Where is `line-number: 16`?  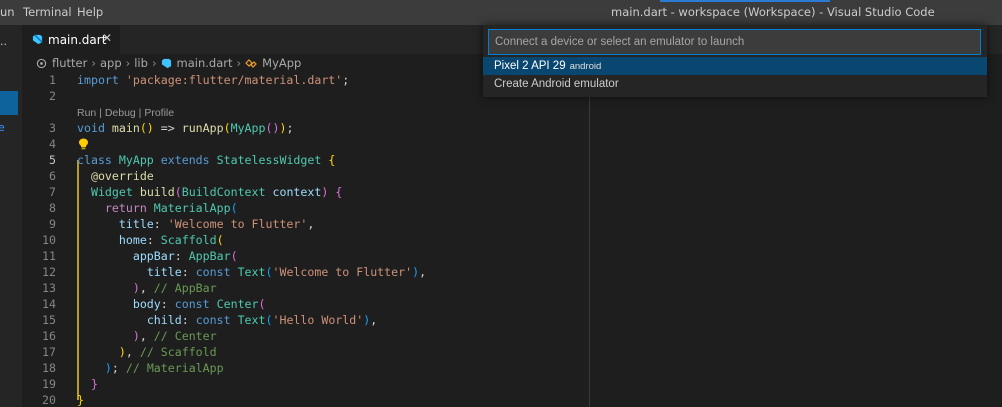
line-number: 16 is located at coordinates (49, 336).